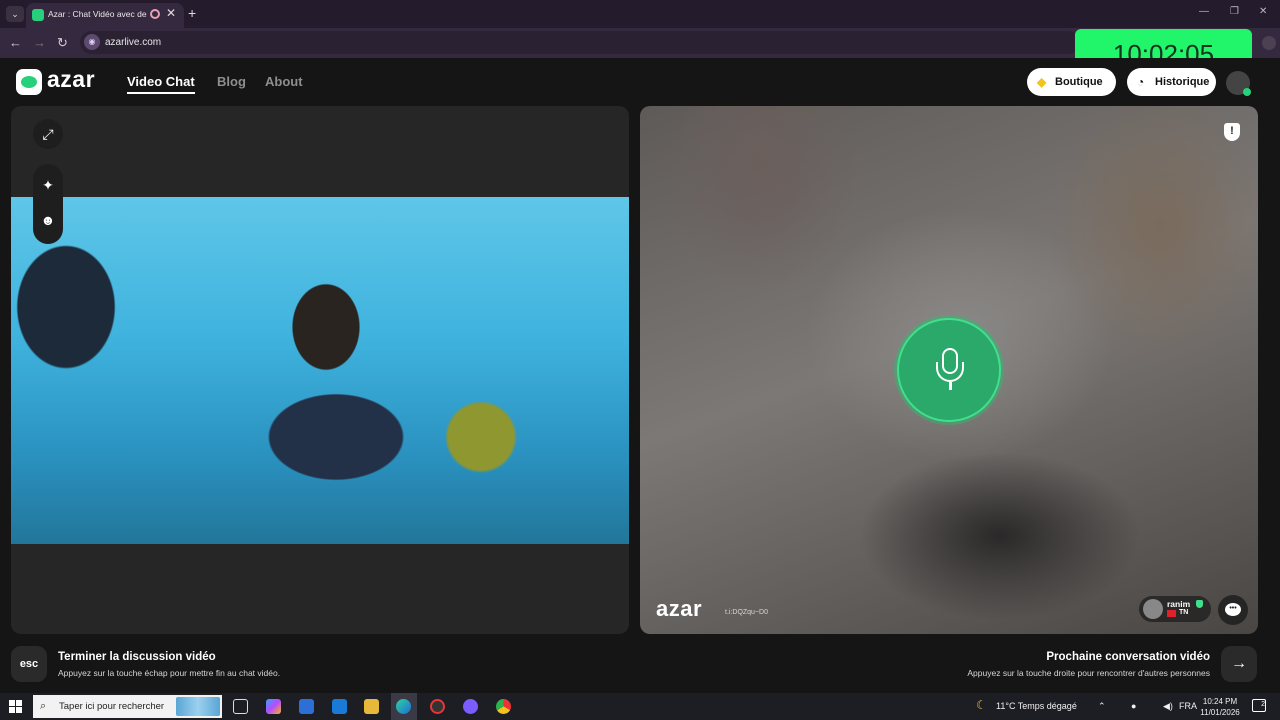 The width and height of the screenshot is (1280, 720). I want to click on shop-label: Boutique, so click(1079, 82).